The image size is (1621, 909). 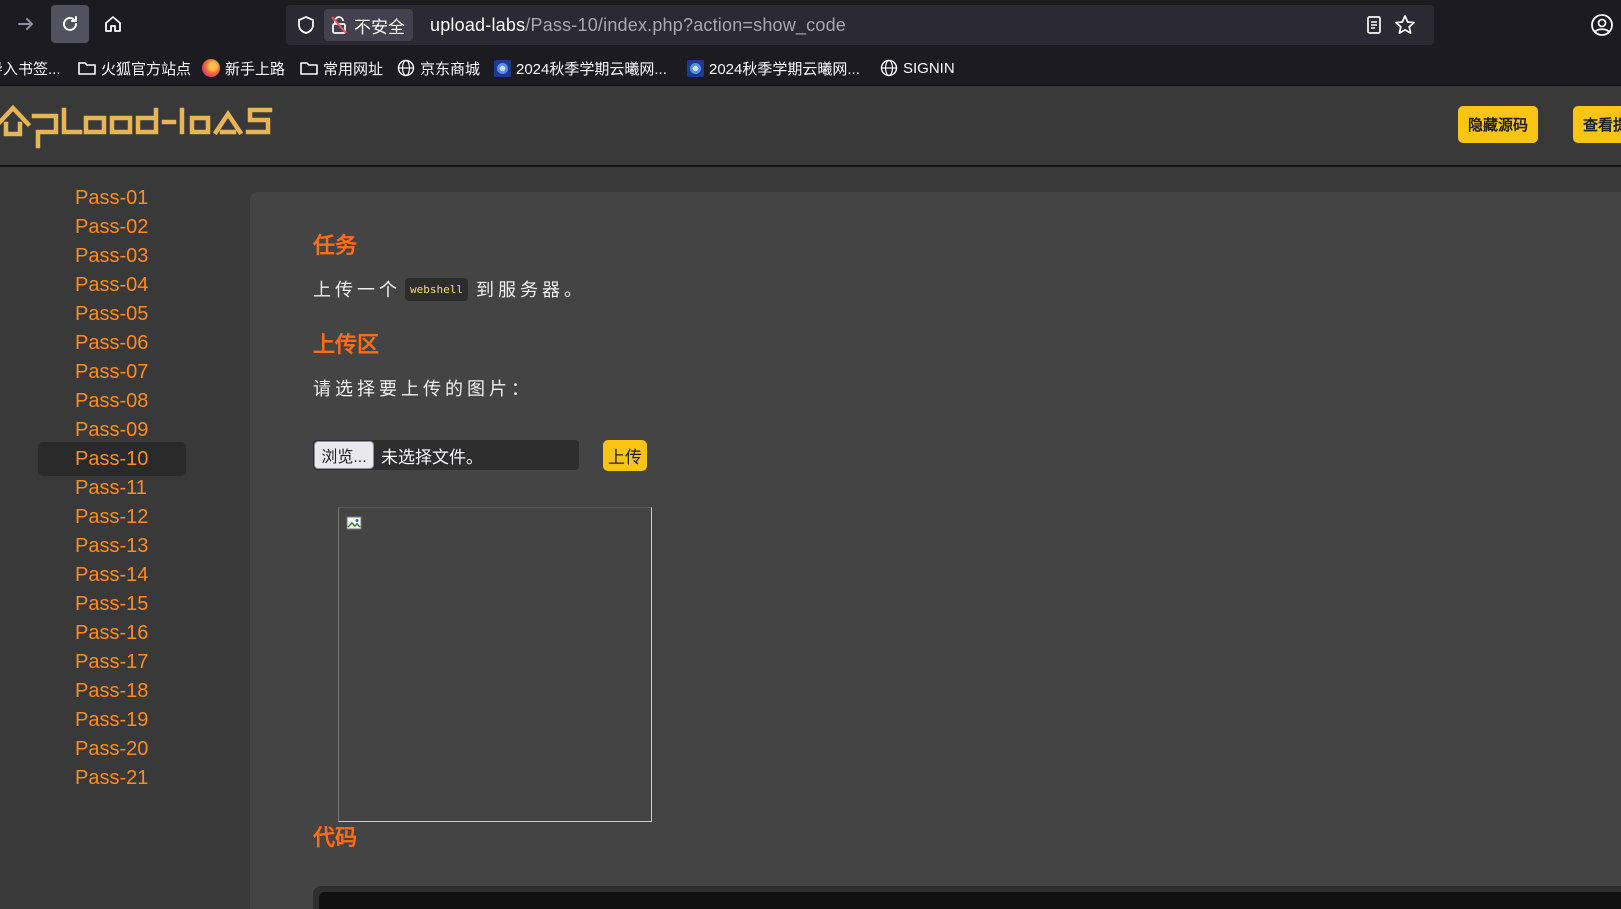 What do you see at coordinates (335, 837) in the screenshot?
I see `code-heading: 代码` at bounding box center [335, 837].